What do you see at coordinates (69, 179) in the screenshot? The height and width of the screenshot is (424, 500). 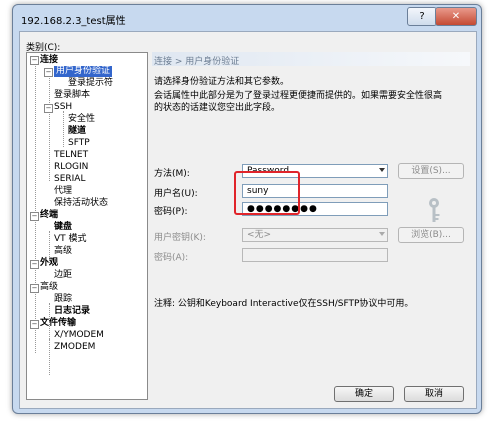 I see `tree-item-serial: SERIAL` at bounding box center [69, 179].